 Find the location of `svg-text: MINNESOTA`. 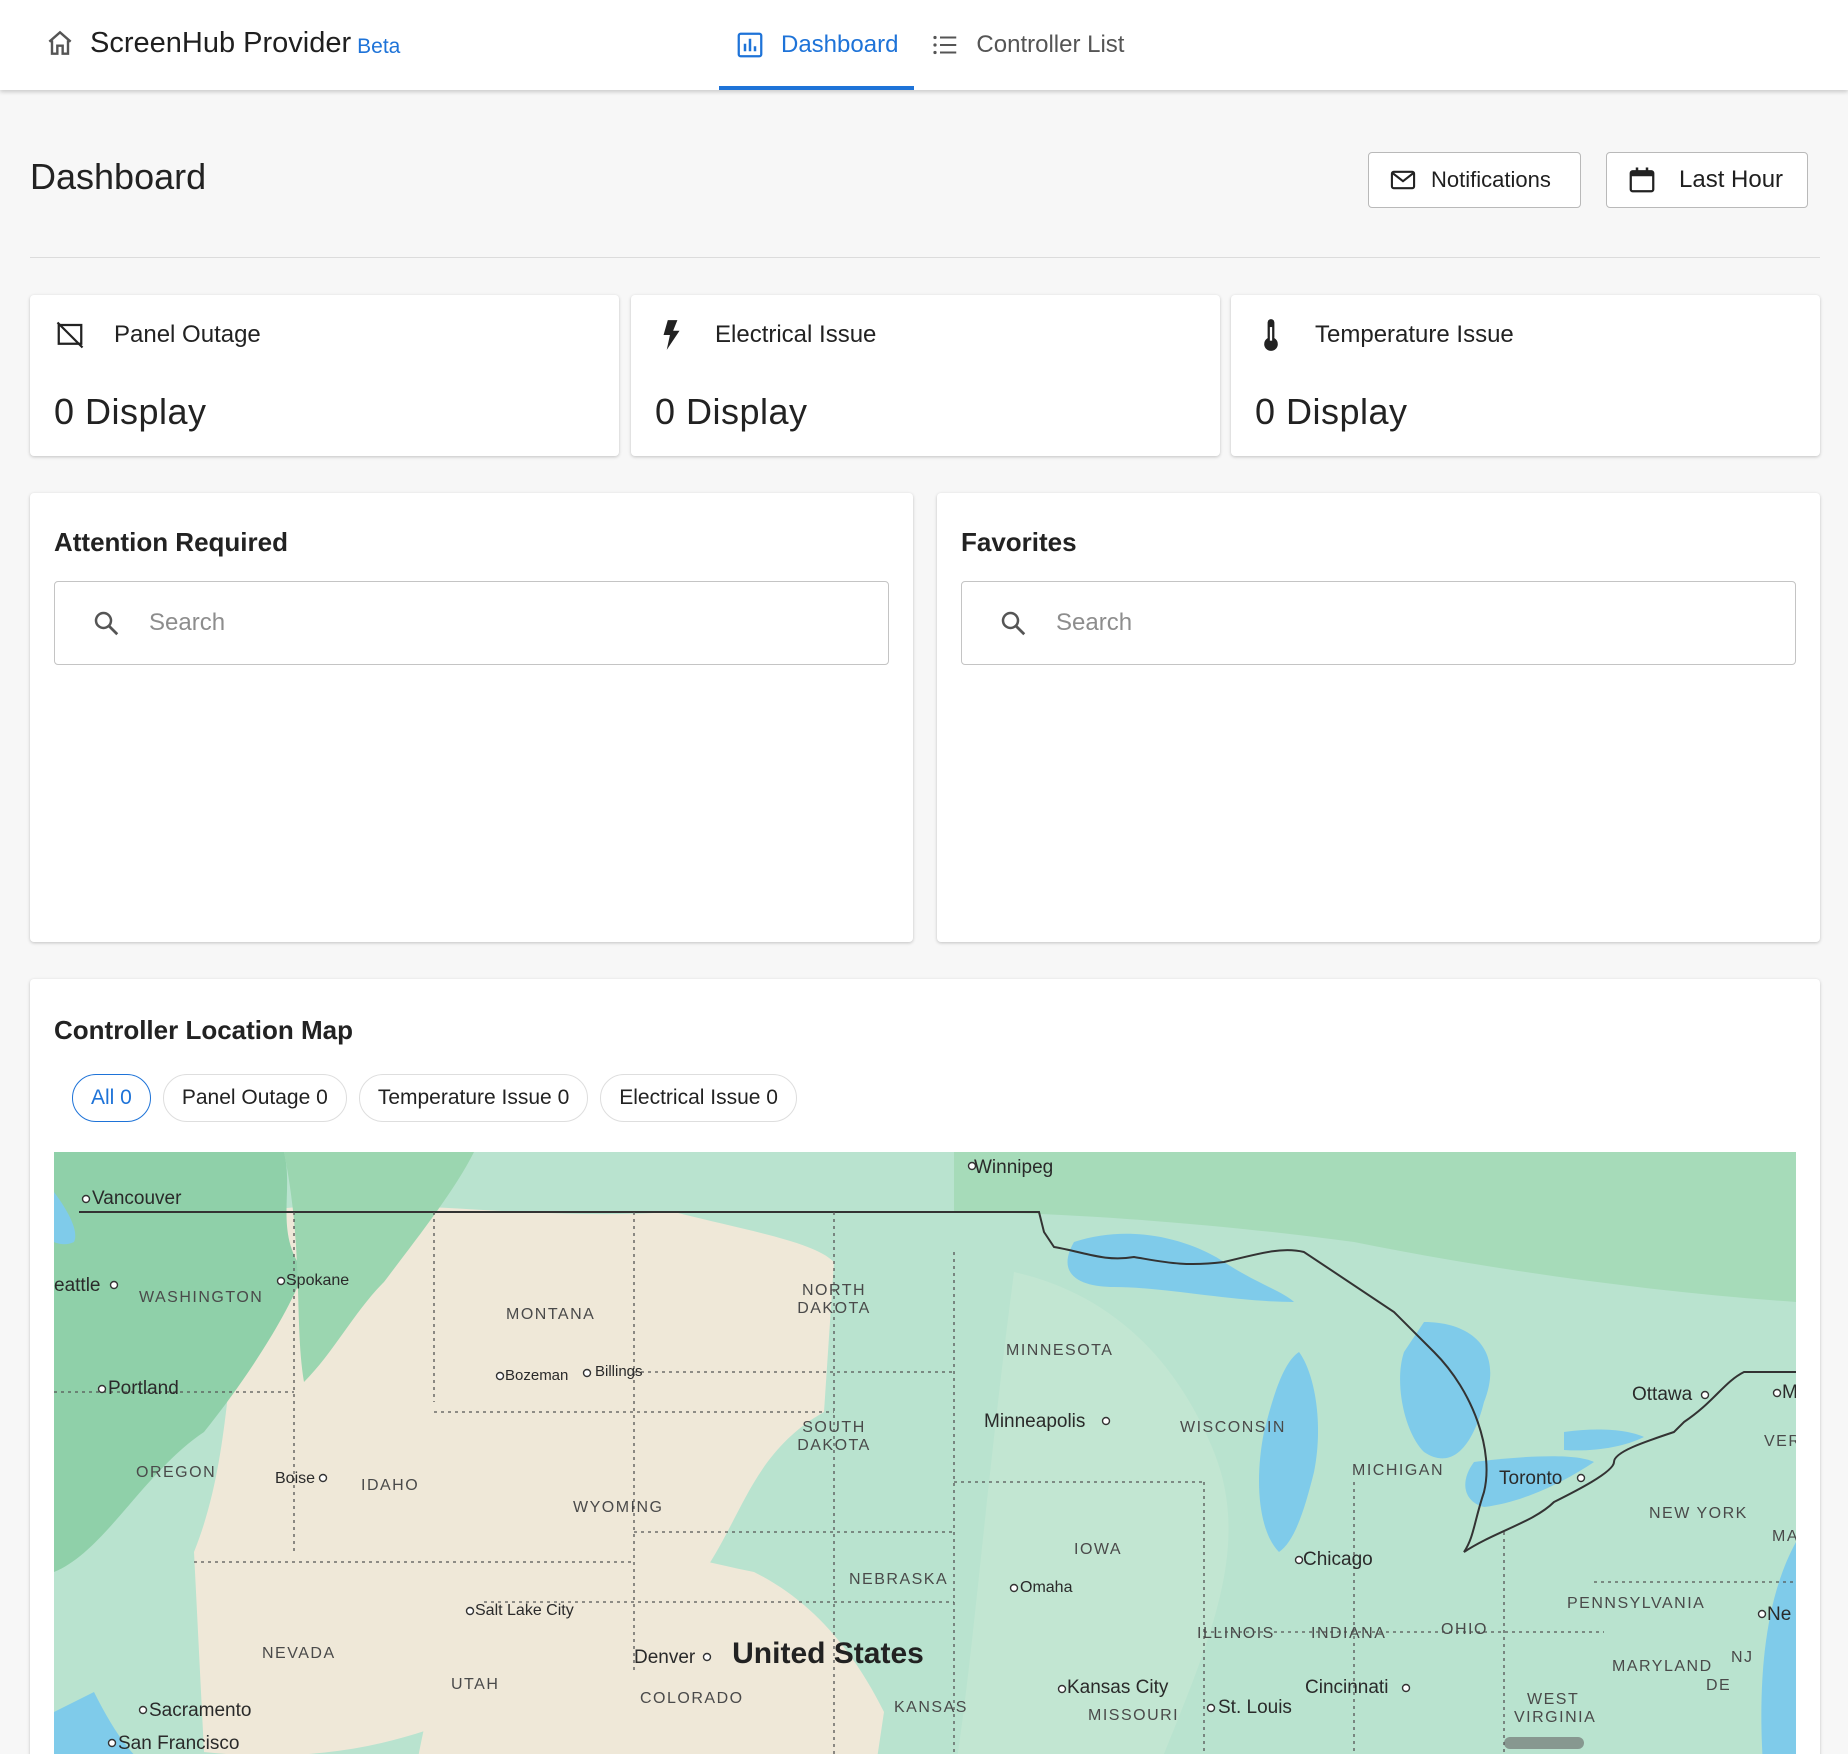

svg-text: MINNESOTA is located at coordinates (1059, 1350).